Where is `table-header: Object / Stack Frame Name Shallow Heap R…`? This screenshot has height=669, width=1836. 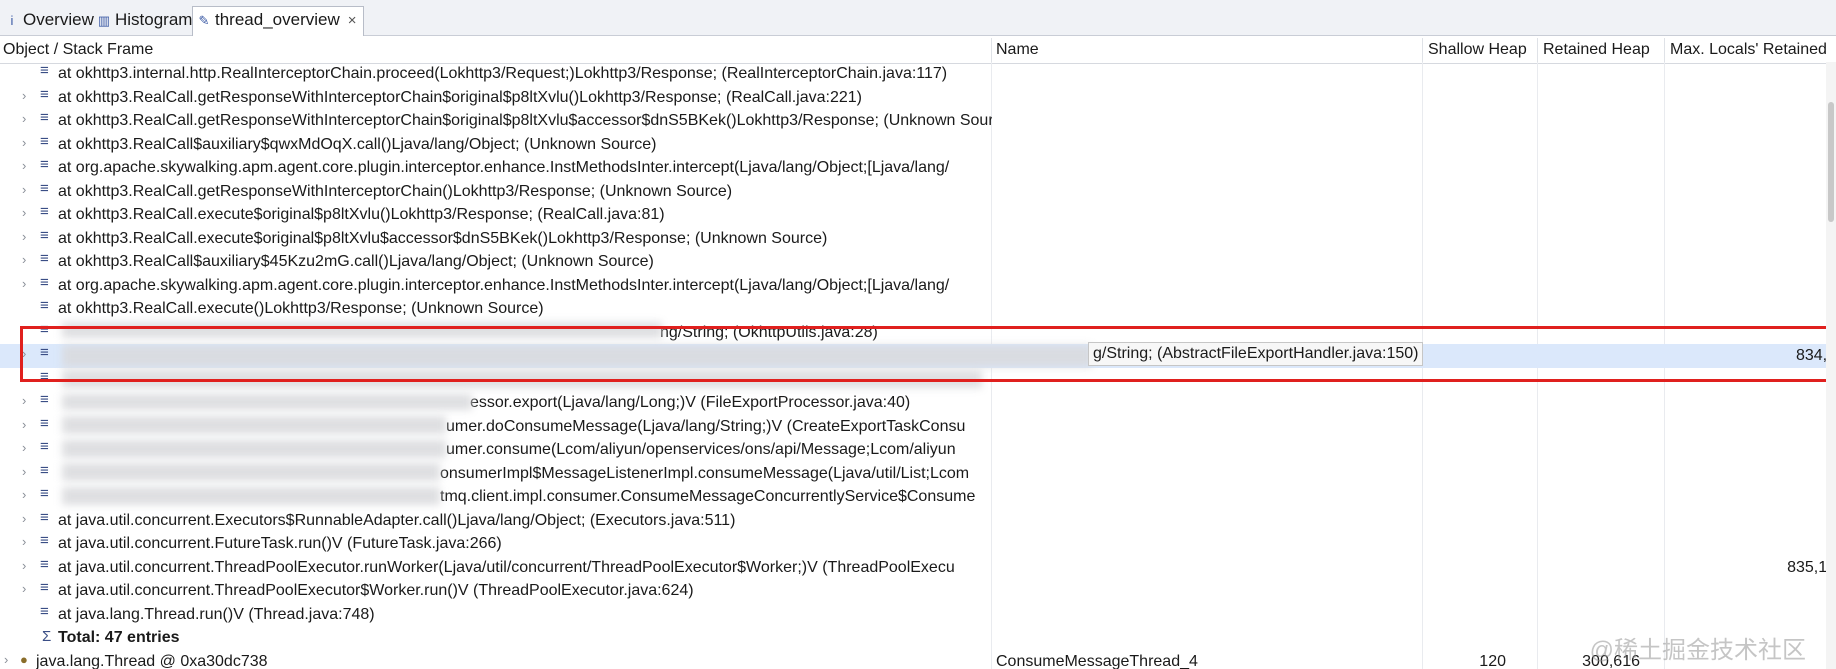 table-header: Object / Stack Frame Name Shallow Heap R… is located at coordinates (918, 50).